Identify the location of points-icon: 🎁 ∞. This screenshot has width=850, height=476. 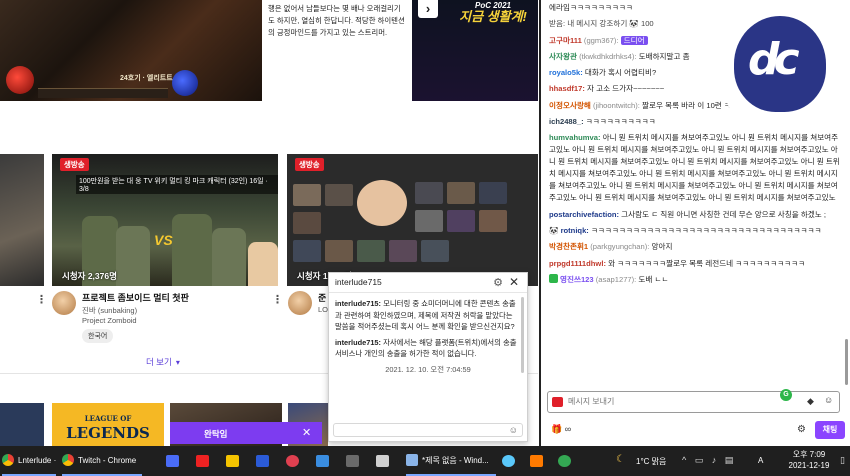
(561, 429).